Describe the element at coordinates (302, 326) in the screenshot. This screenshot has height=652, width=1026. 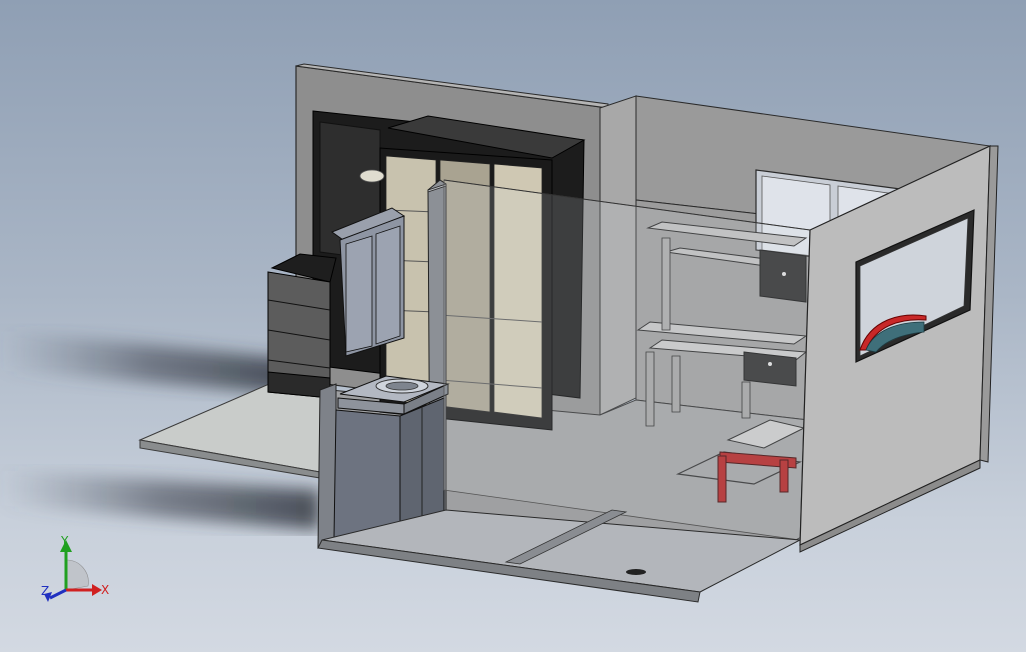
I see `chest-of-drawers` at that location.